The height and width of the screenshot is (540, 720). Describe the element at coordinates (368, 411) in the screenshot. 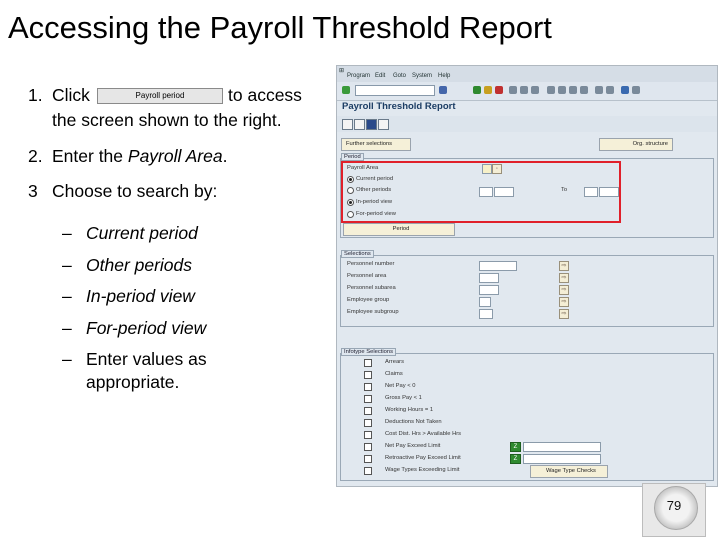

I see `working-hours-checkbox` at that location.